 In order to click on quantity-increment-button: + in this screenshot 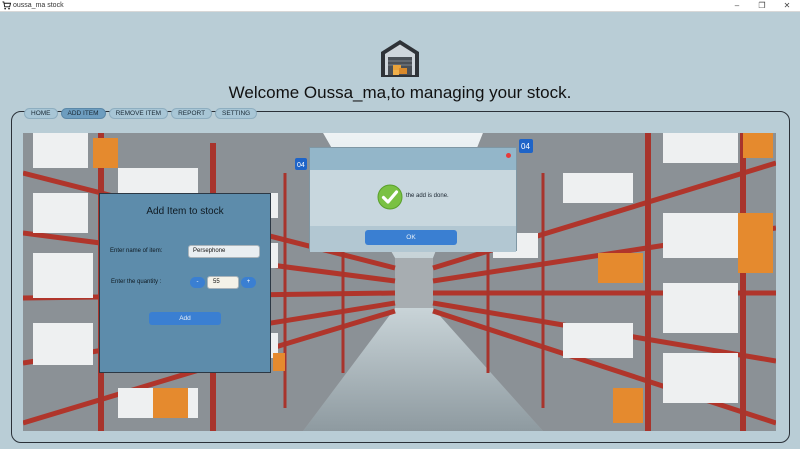, I will do `click(248, 282)`.